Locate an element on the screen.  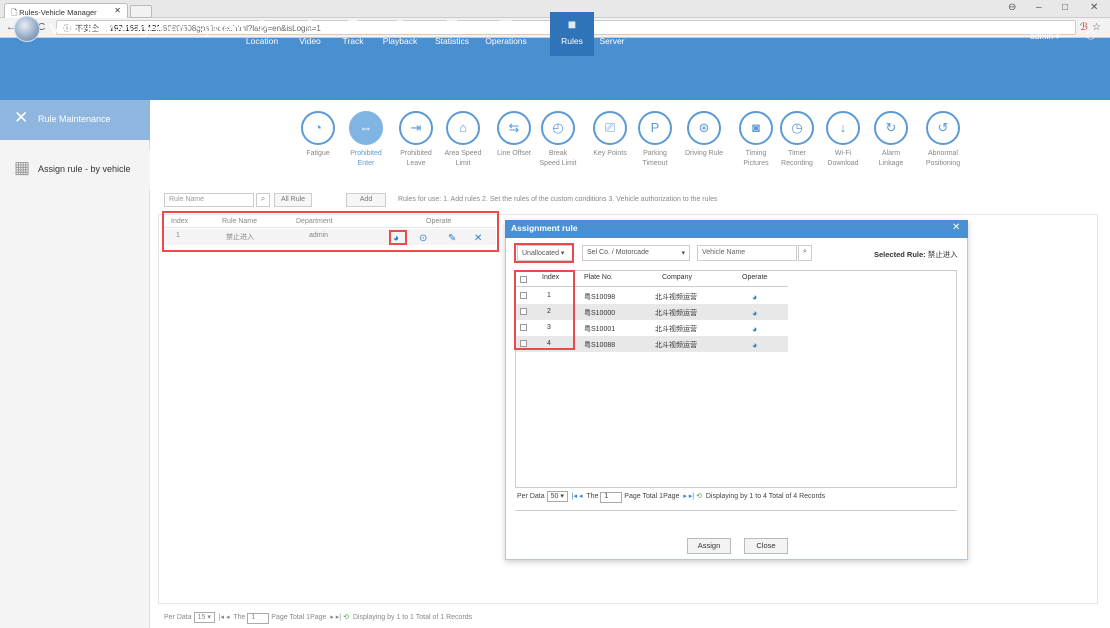
row-company: 北斗视频运营 is located at coordinates (676, 345).